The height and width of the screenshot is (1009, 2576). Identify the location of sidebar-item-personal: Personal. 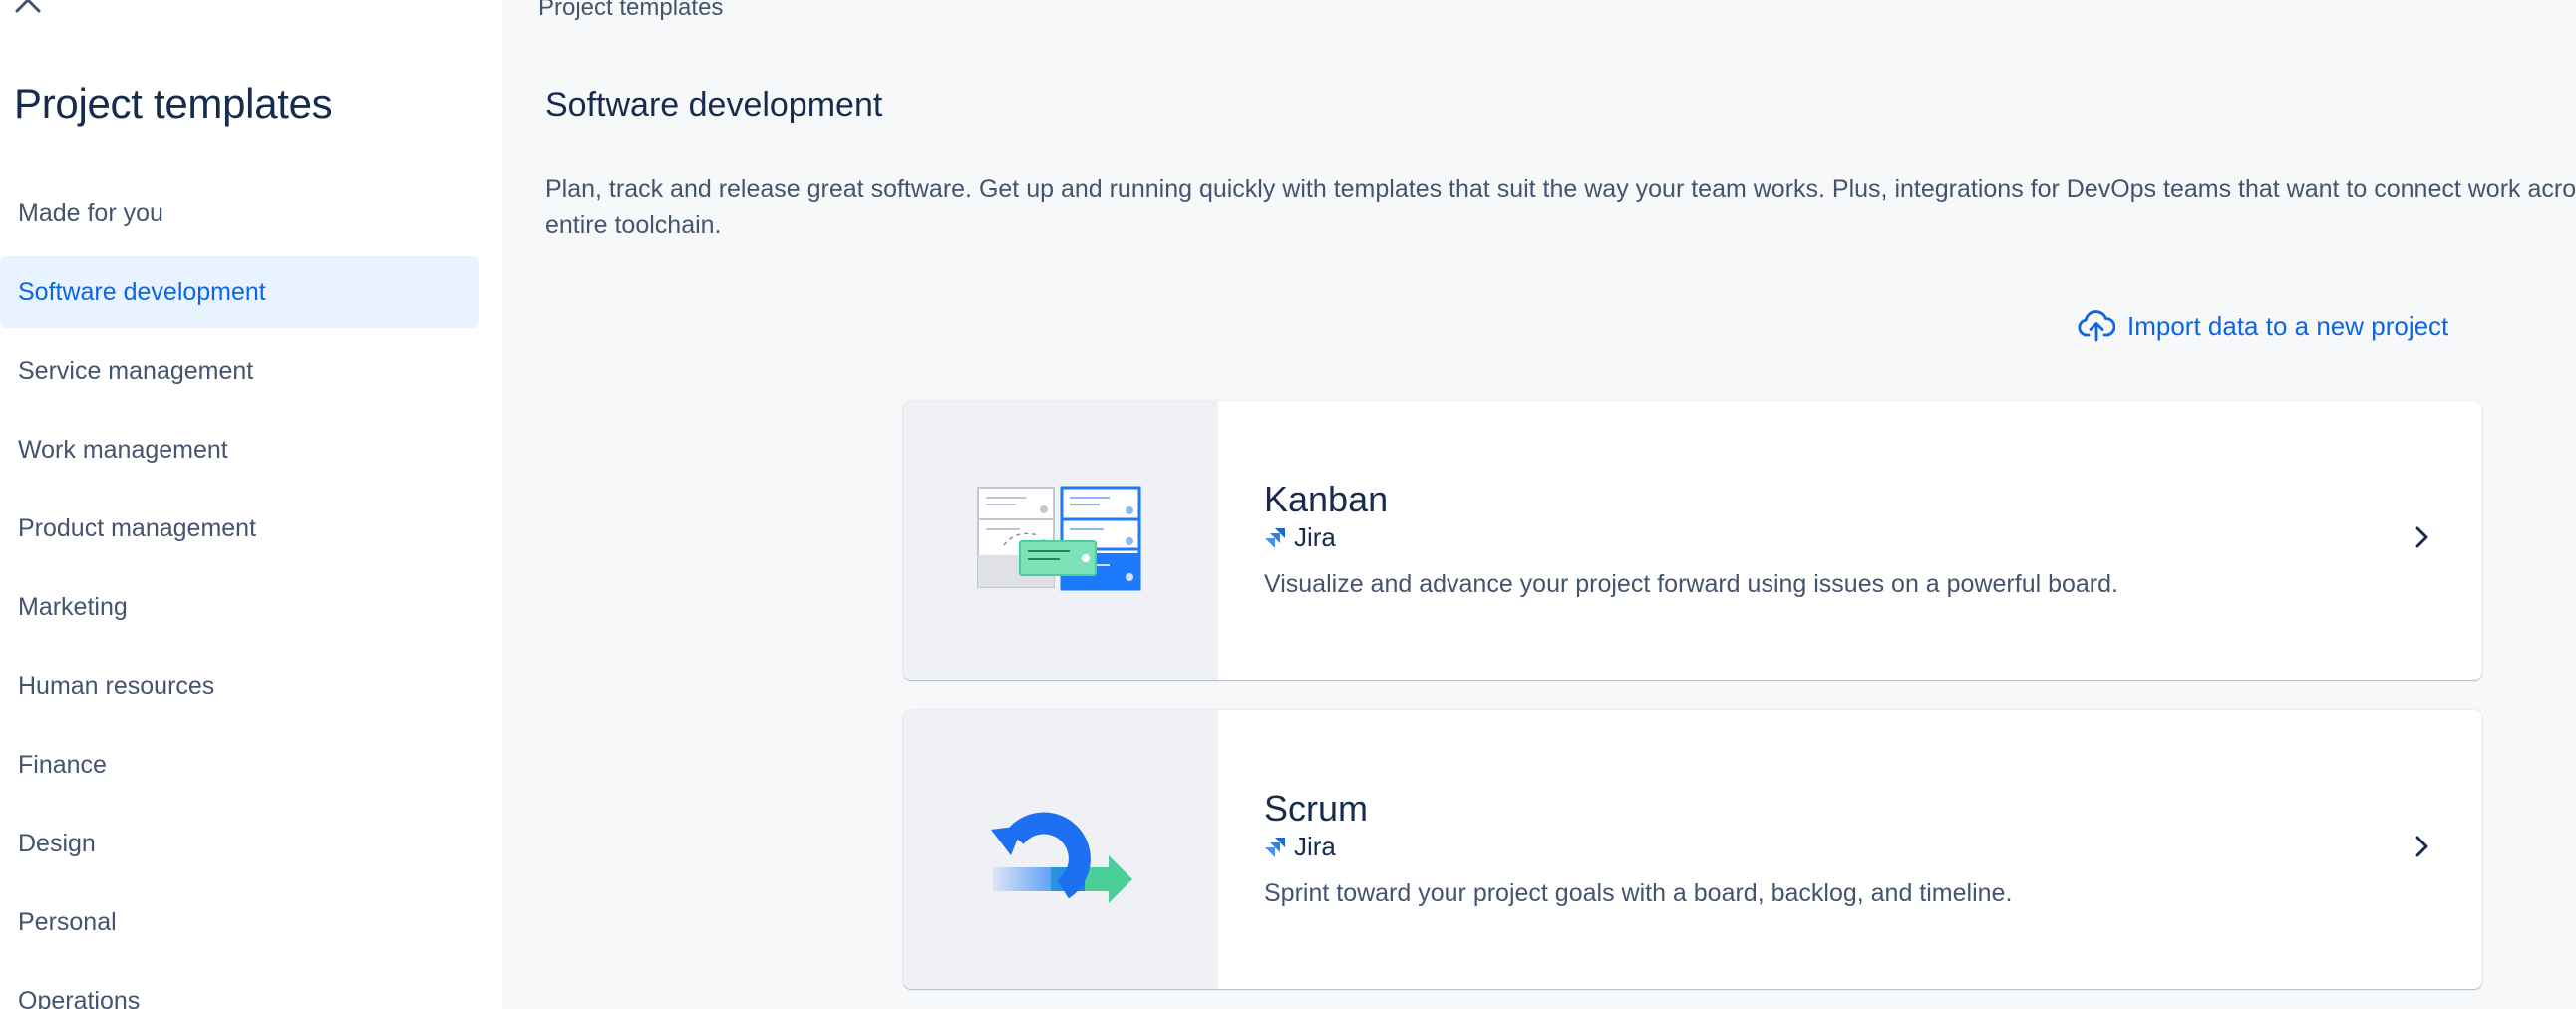
(239, 922).